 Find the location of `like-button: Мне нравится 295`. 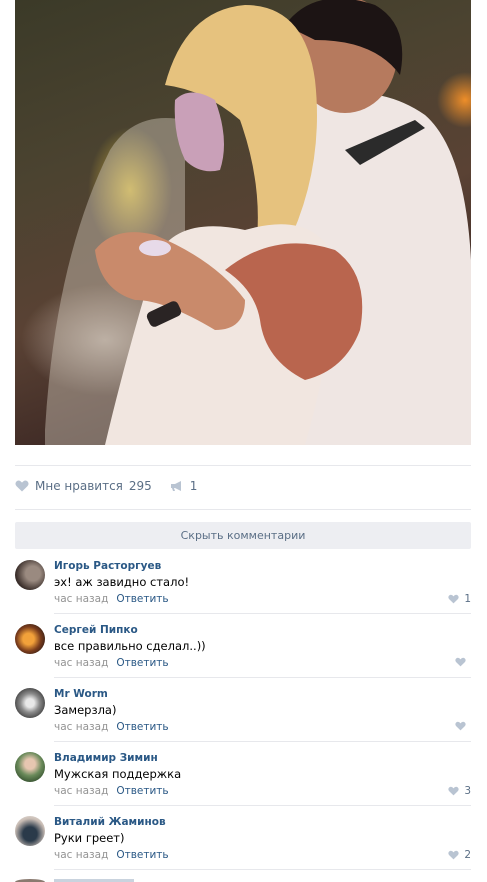

like-button: Мне нравится 295 is located at coordinates (83, 486).